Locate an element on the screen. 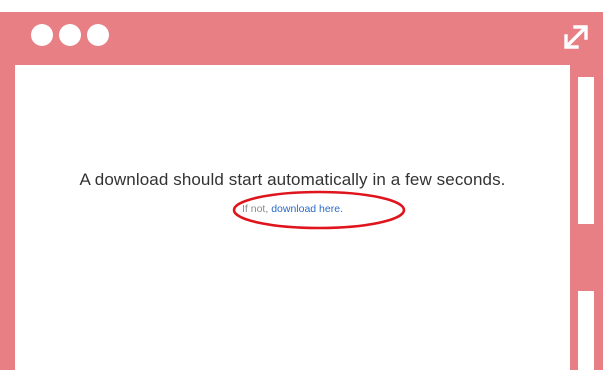  scrollbar is located at coordinates (586, 217).